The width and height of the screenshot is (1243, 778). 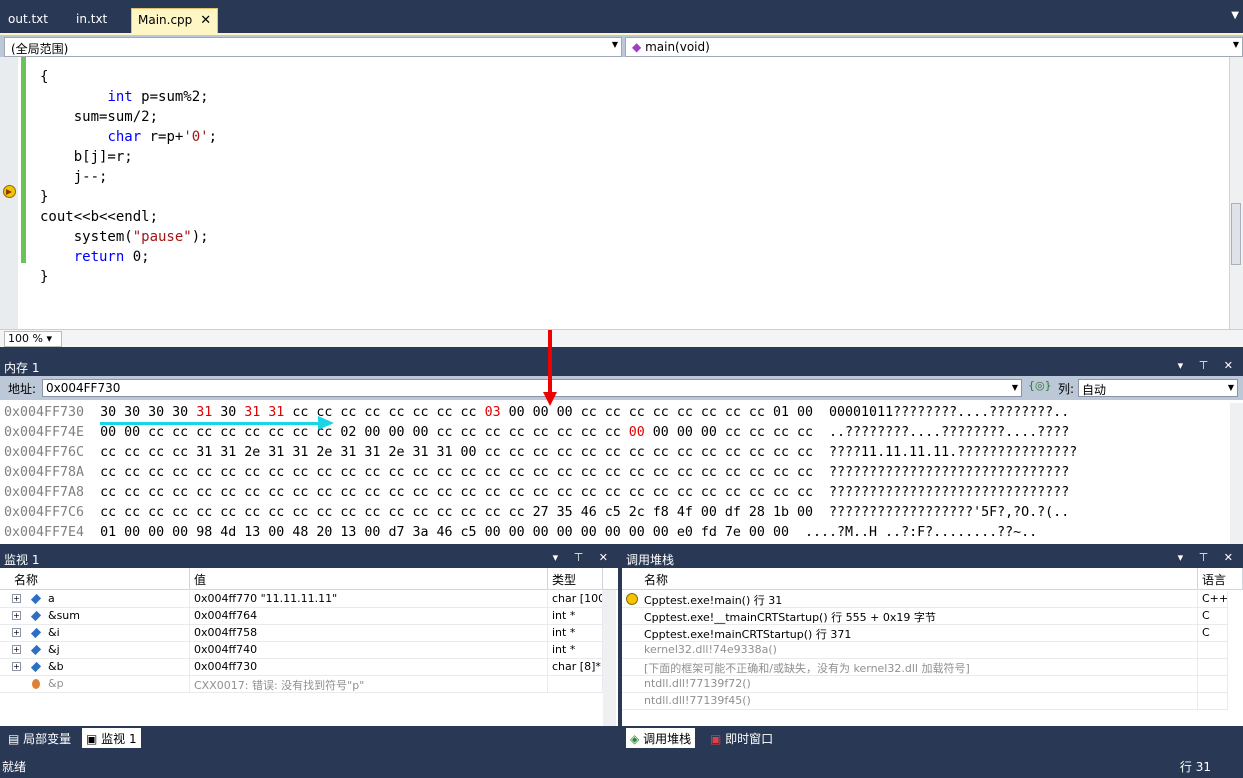 I want to click on immediate-icon: ▣, so click(x=716, y=739).